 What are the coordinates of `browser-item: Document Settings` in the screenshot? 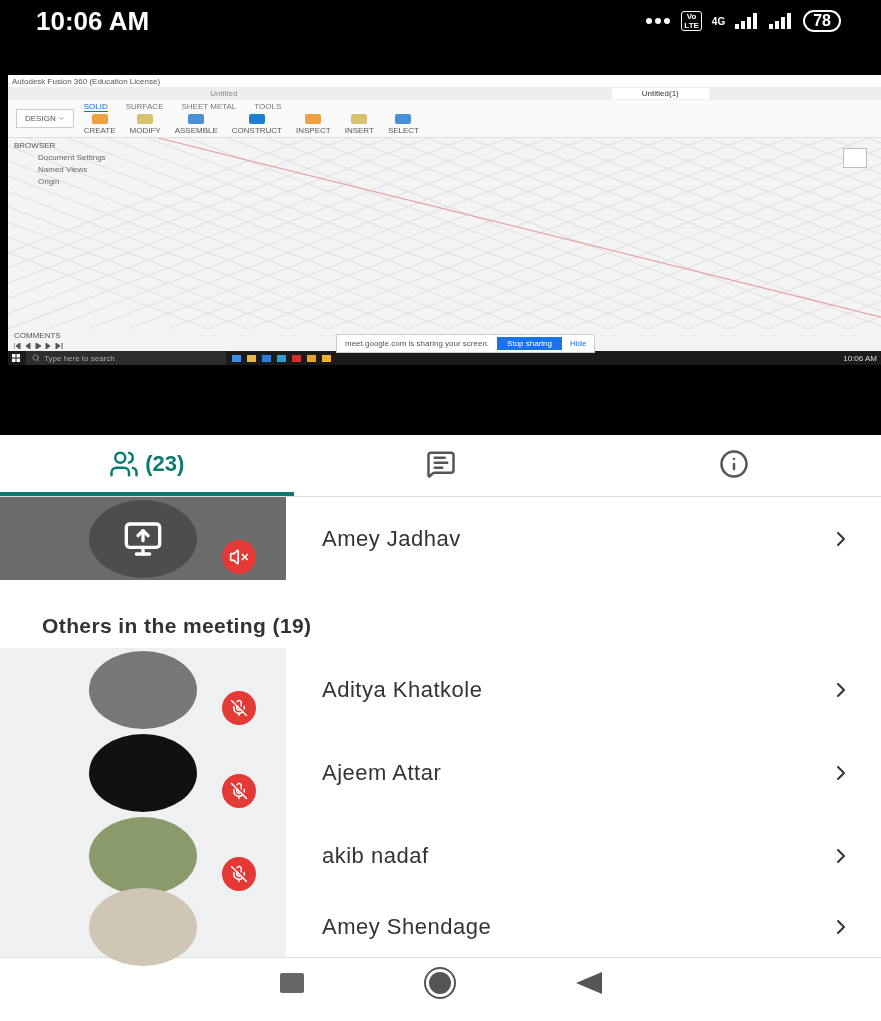 It's located at (93, 157).